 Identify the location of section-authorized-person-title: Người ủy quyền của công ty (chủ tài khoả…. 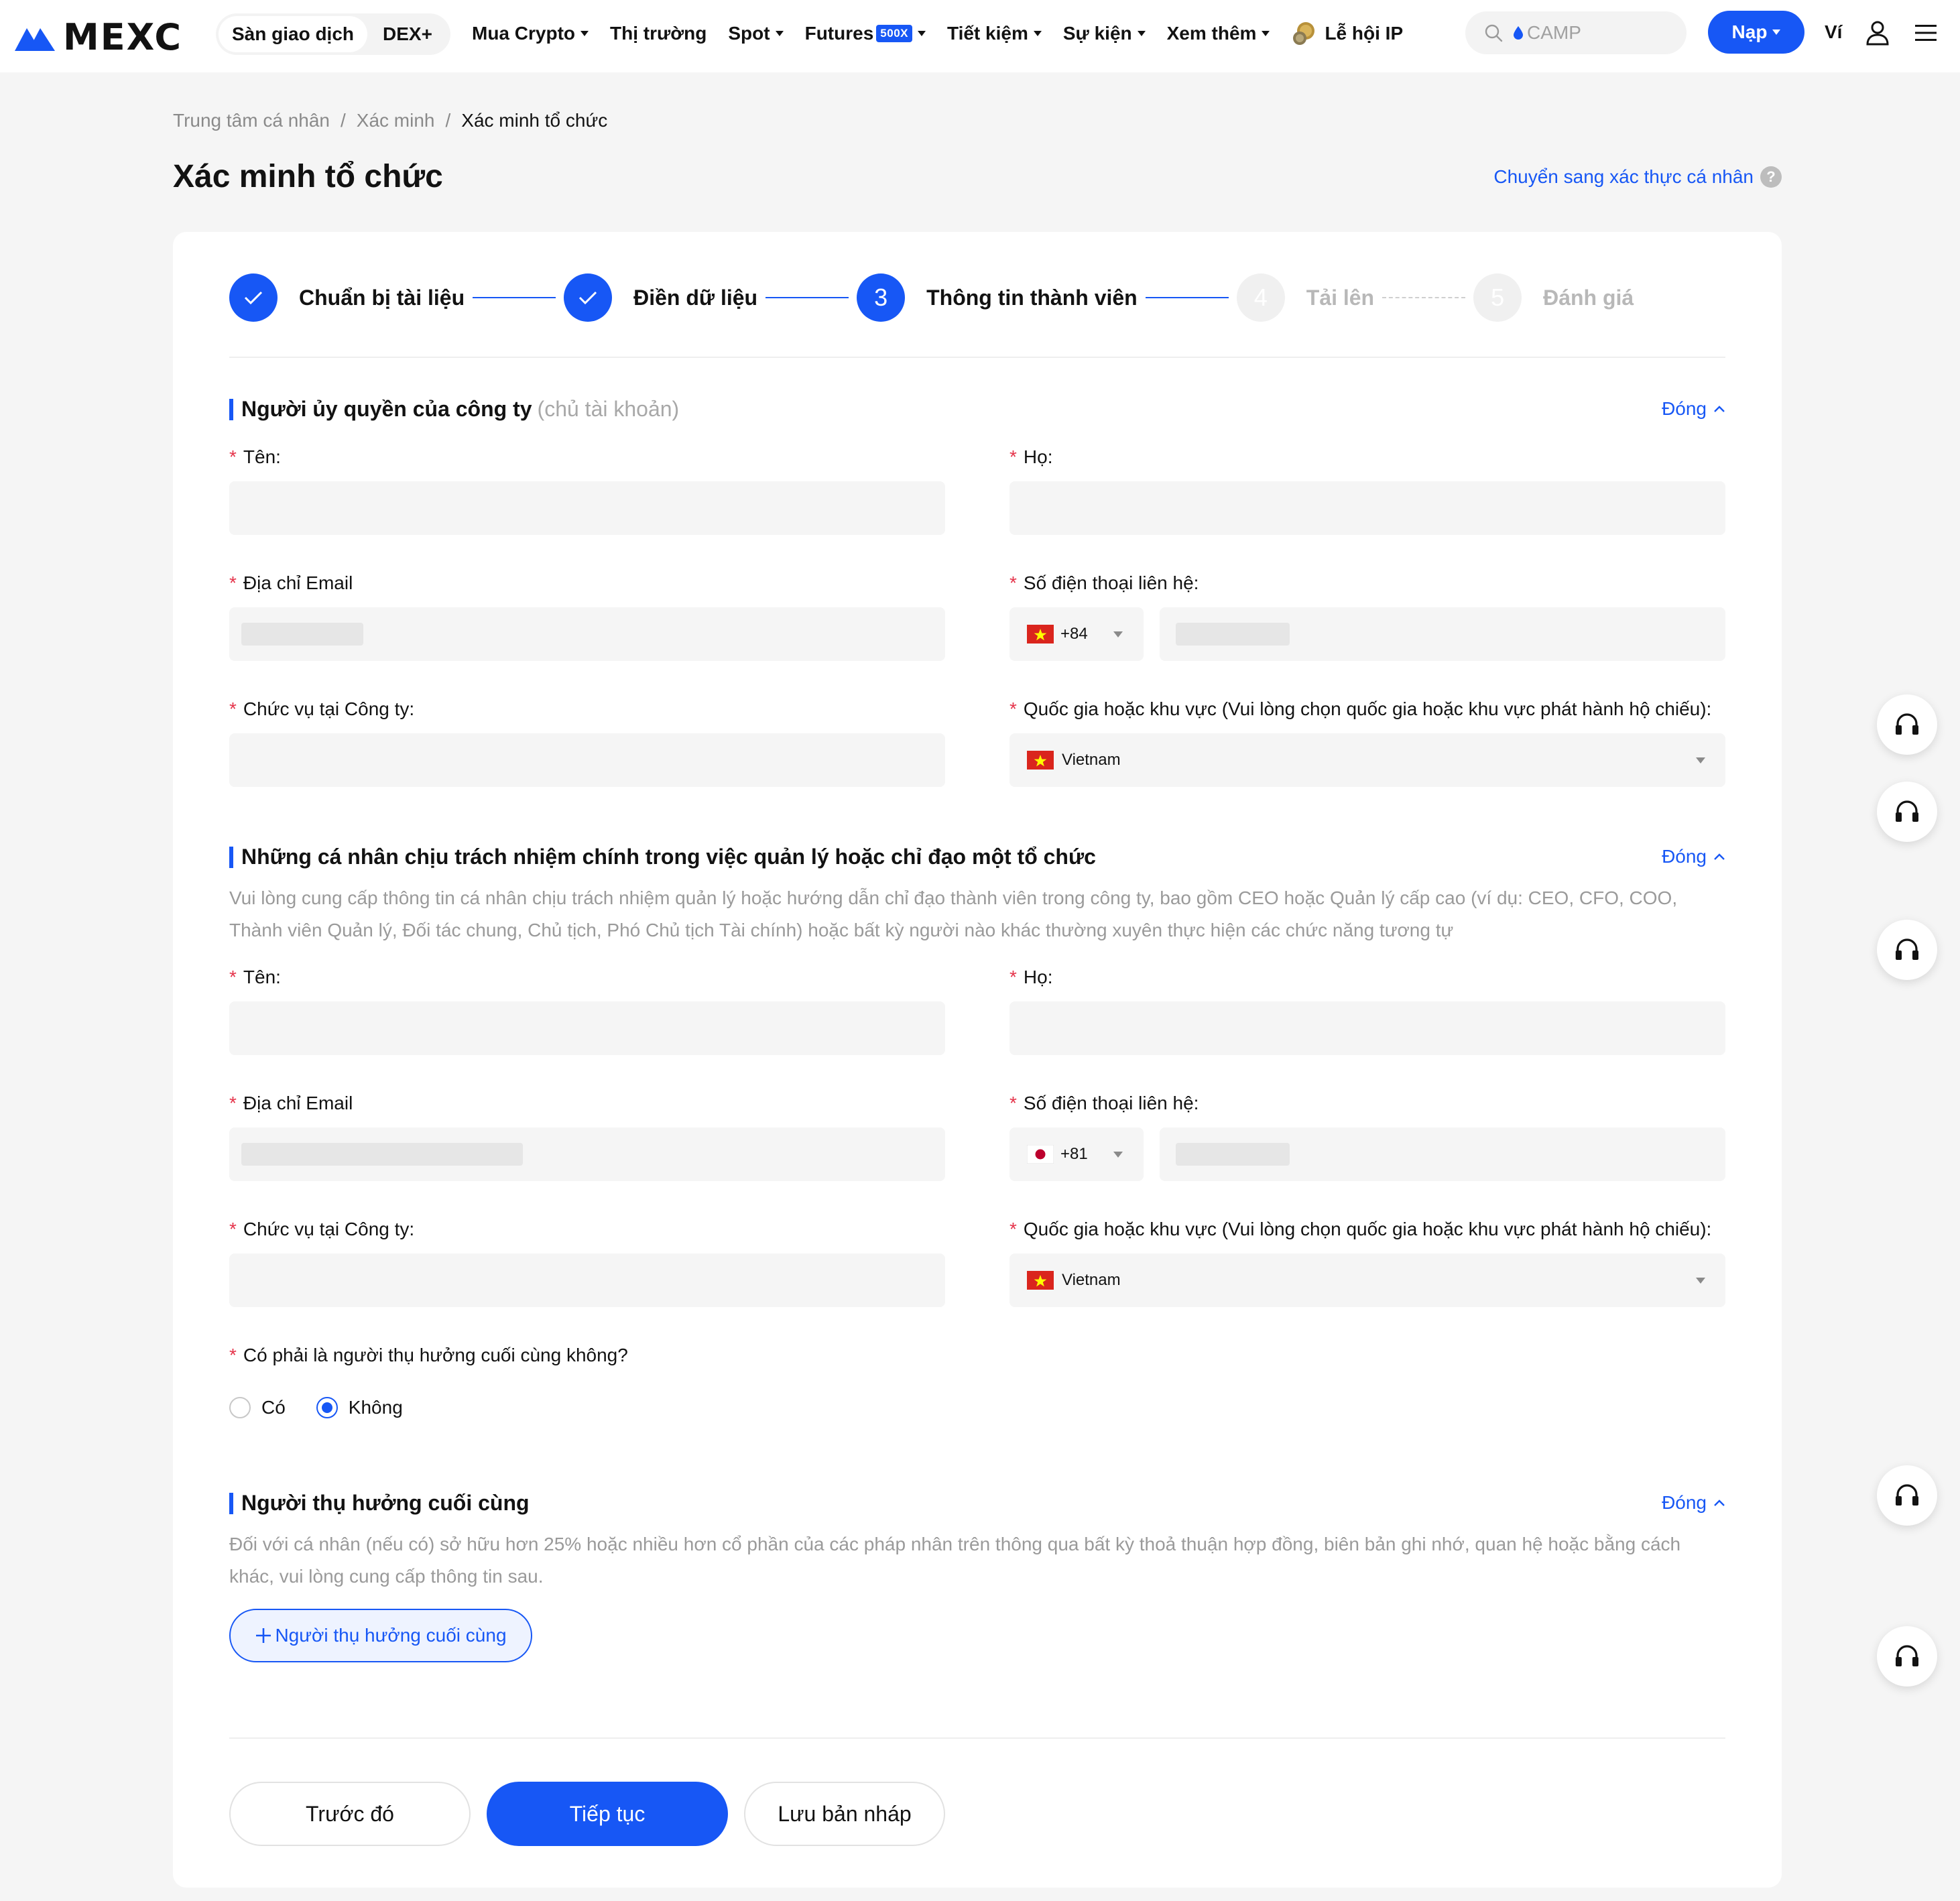
(454, 410).